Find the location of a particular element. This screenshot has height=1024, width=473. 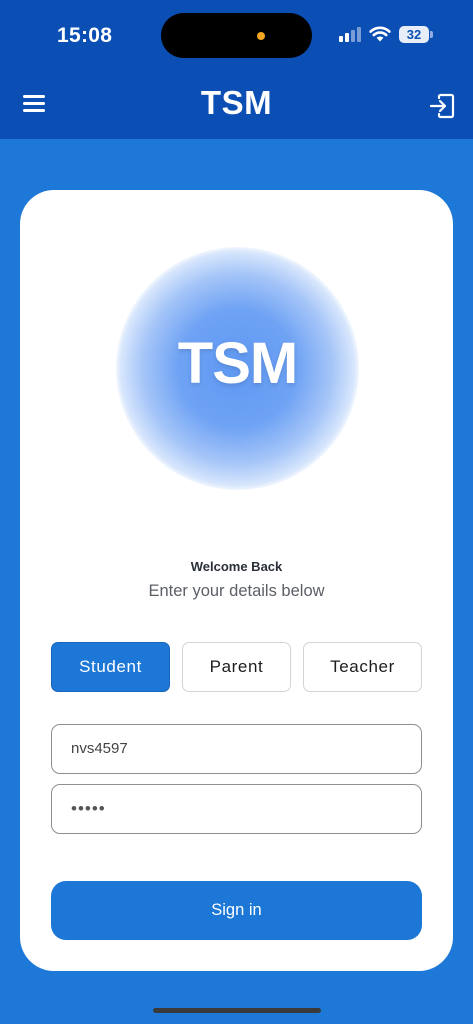

battery-level: 32 is located at coordinates (414, 34).